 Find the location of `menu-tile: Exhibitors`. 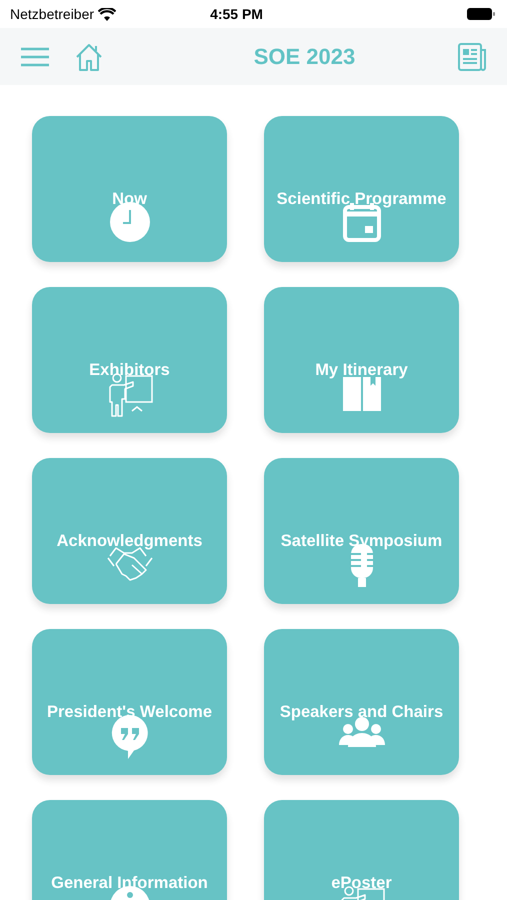

menu-tile: Exhibitors is located at coordinates (129, 360).